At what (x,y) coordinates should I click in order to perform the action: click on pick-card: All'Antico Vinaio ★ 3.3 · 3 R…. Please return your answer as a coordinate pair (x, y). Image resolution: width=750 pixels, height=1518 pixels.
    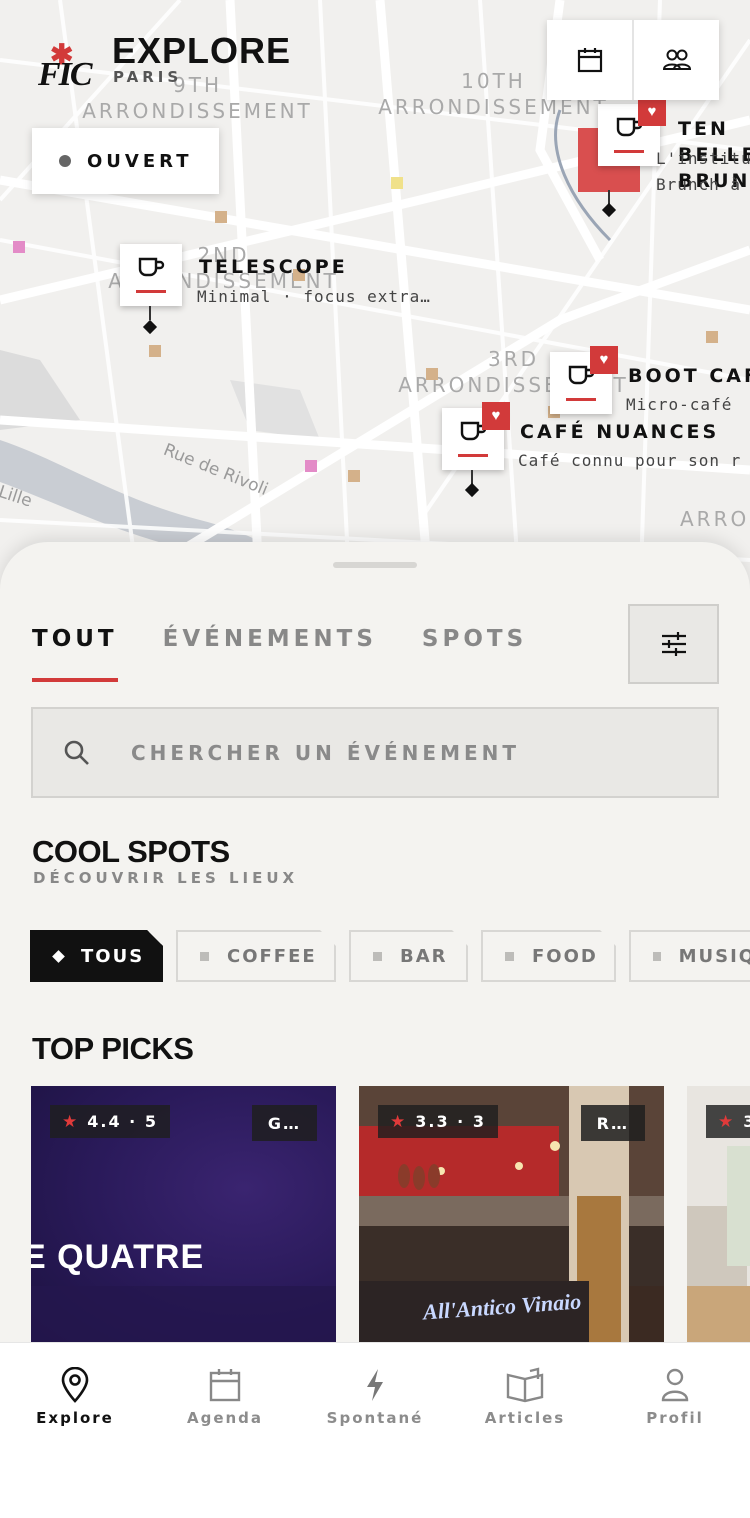
    Looking at the image, I should click on (511, 1214).